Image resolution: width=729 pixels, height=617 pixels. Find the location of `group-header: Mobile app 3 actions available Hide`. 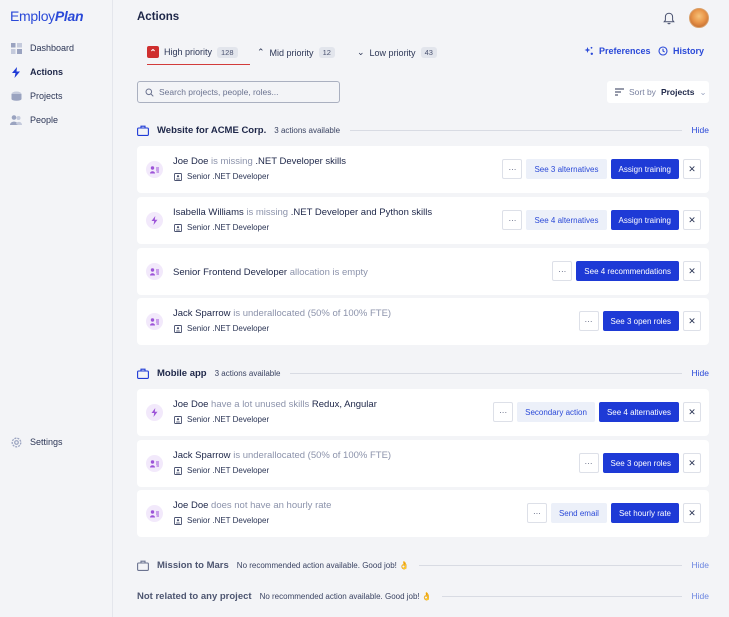

group-header: Mobile app 3 actions available Hide is located at coordinates (423, 373).